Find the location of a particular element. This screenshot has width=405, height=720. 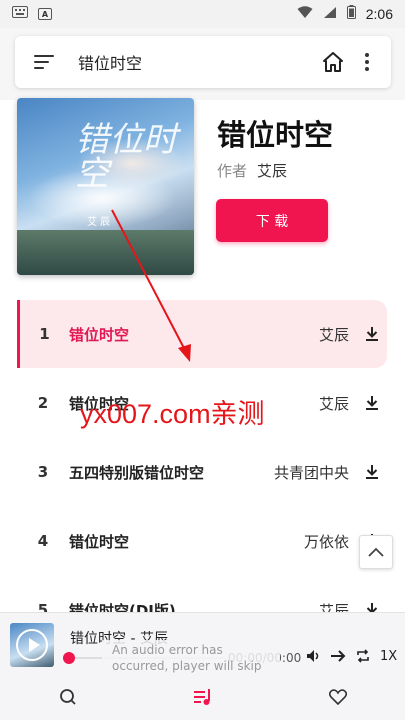

repeat-icon is located at coordinates (363, 656).